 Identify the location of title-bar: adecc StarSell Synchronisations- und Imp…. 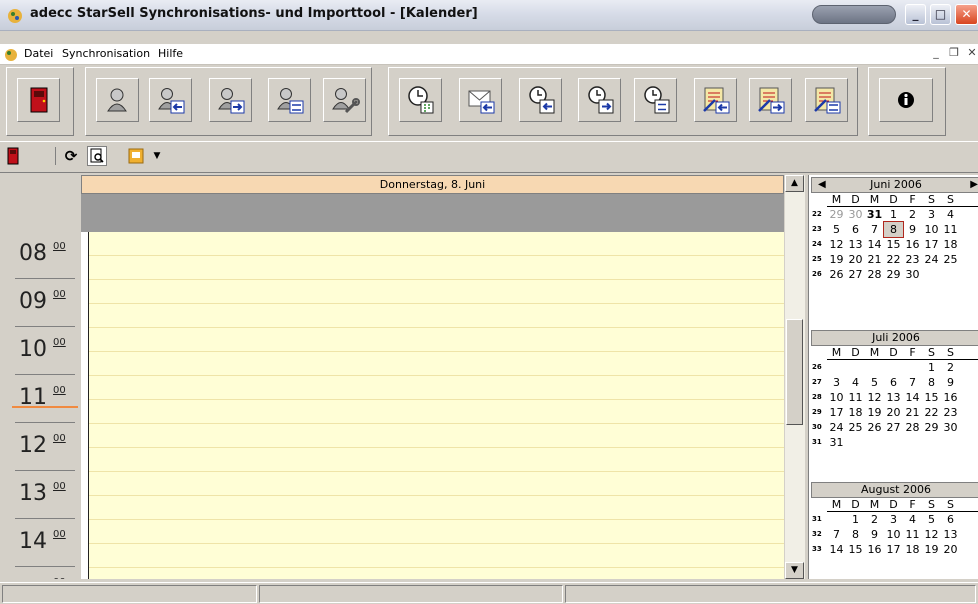
(489, 15).